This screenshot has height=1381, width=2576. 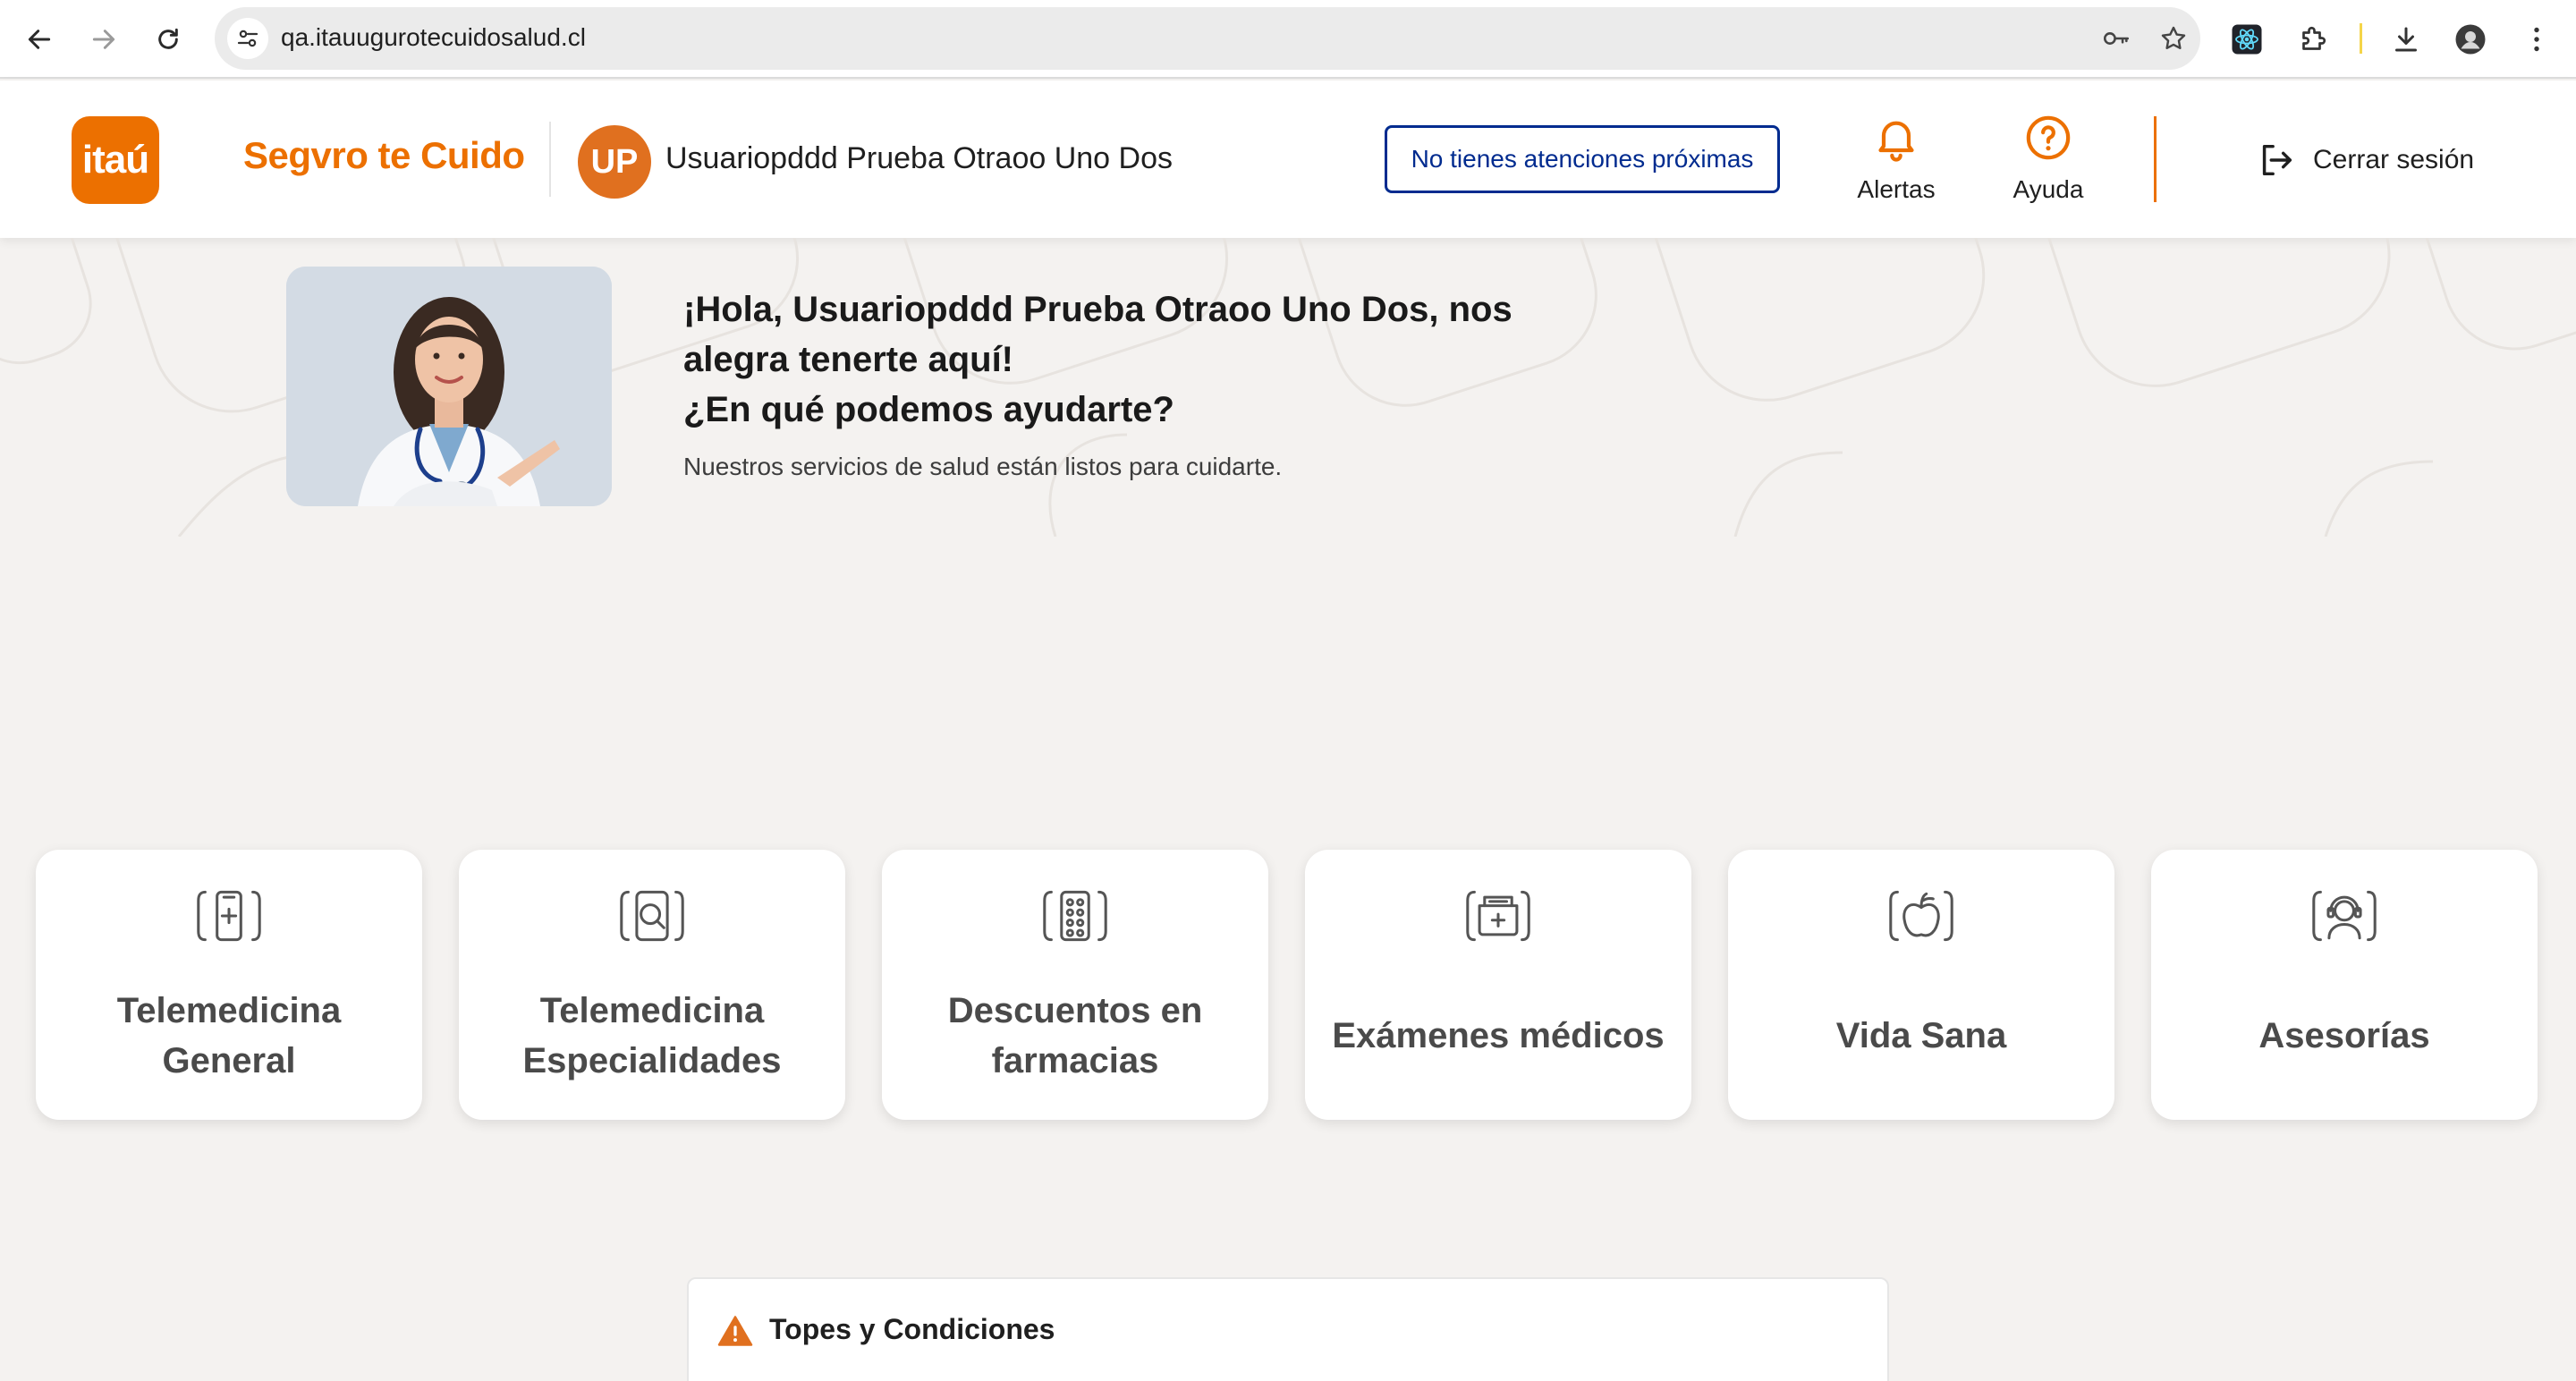 I want to click on address-bar: qa.itauugurotecuidosalud.cl, so click(x=1207, y=38).